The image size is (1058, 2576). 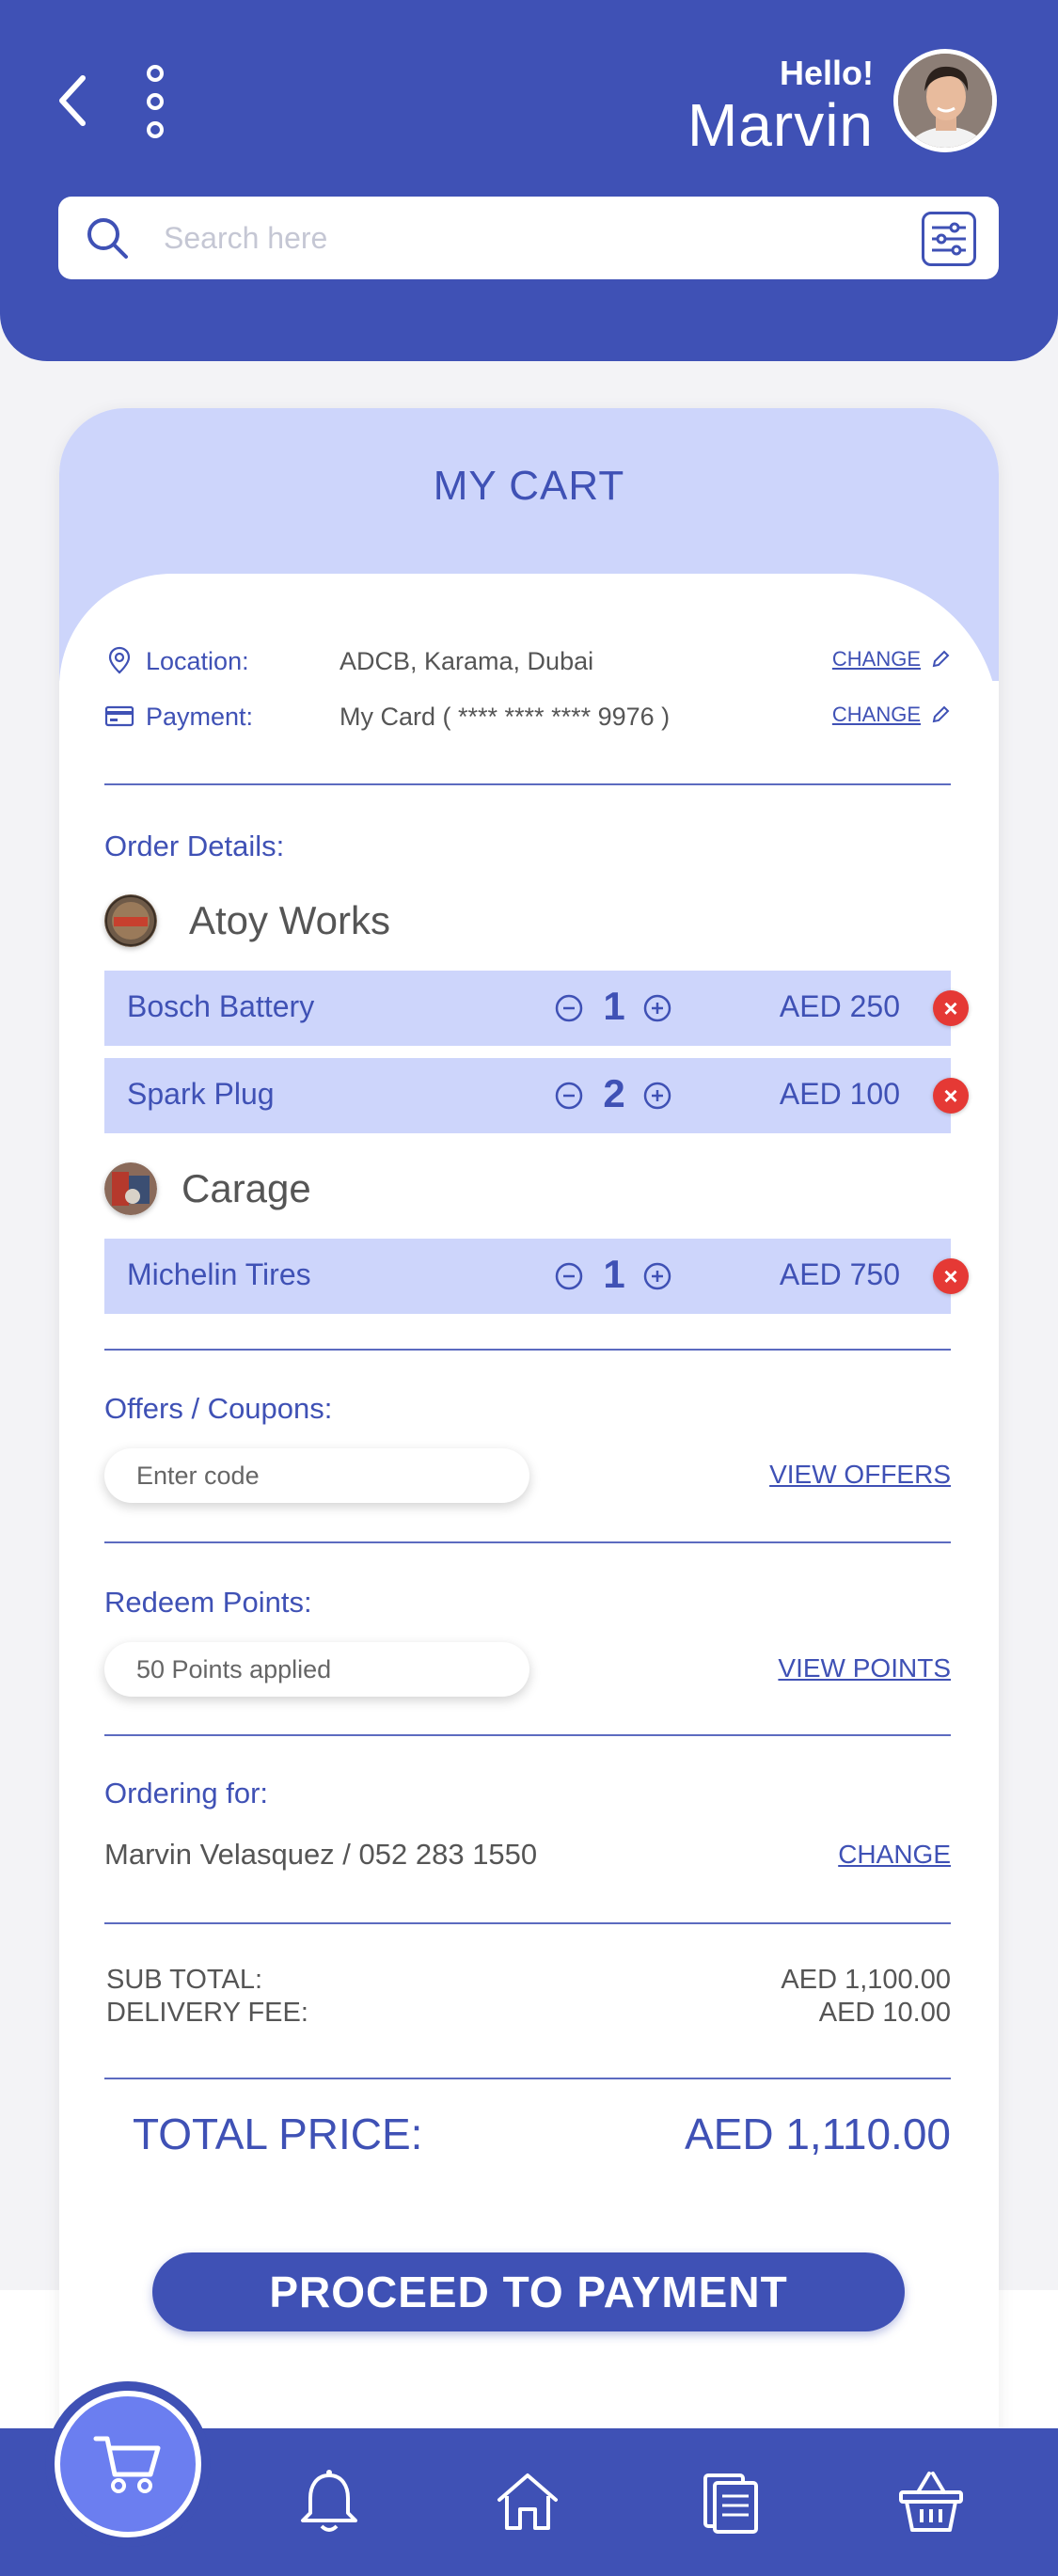 I want to click on cart-nav-button, so click(x=128, y=2464).